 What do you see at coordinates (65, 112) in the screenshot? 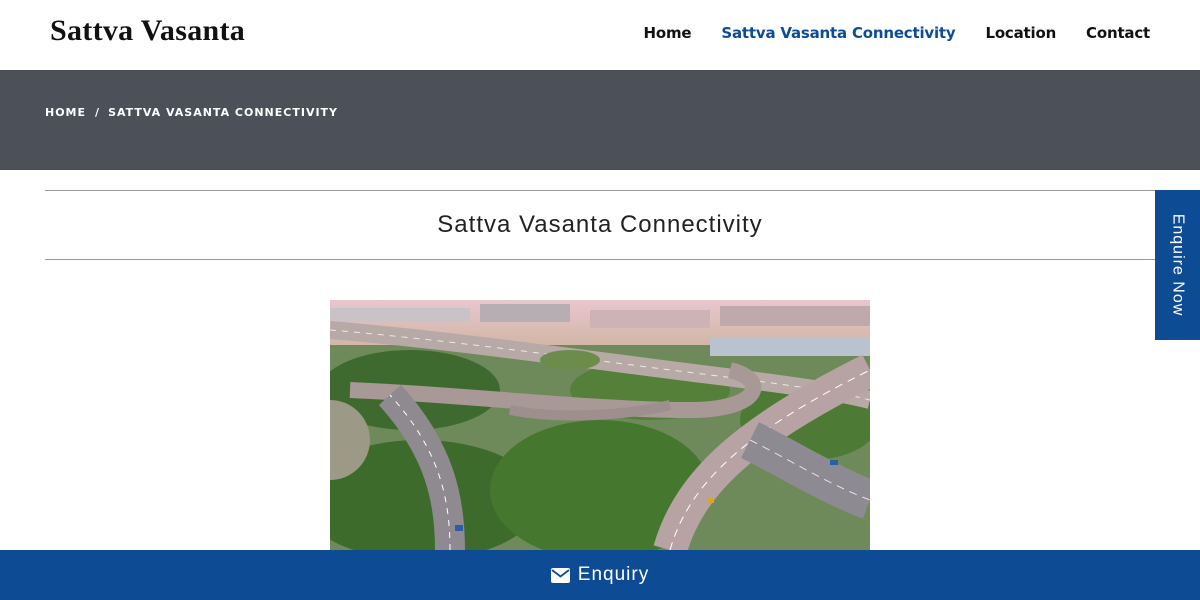
I see `breadcrumb-home-link: HOME` at bounding box center [65, 112].